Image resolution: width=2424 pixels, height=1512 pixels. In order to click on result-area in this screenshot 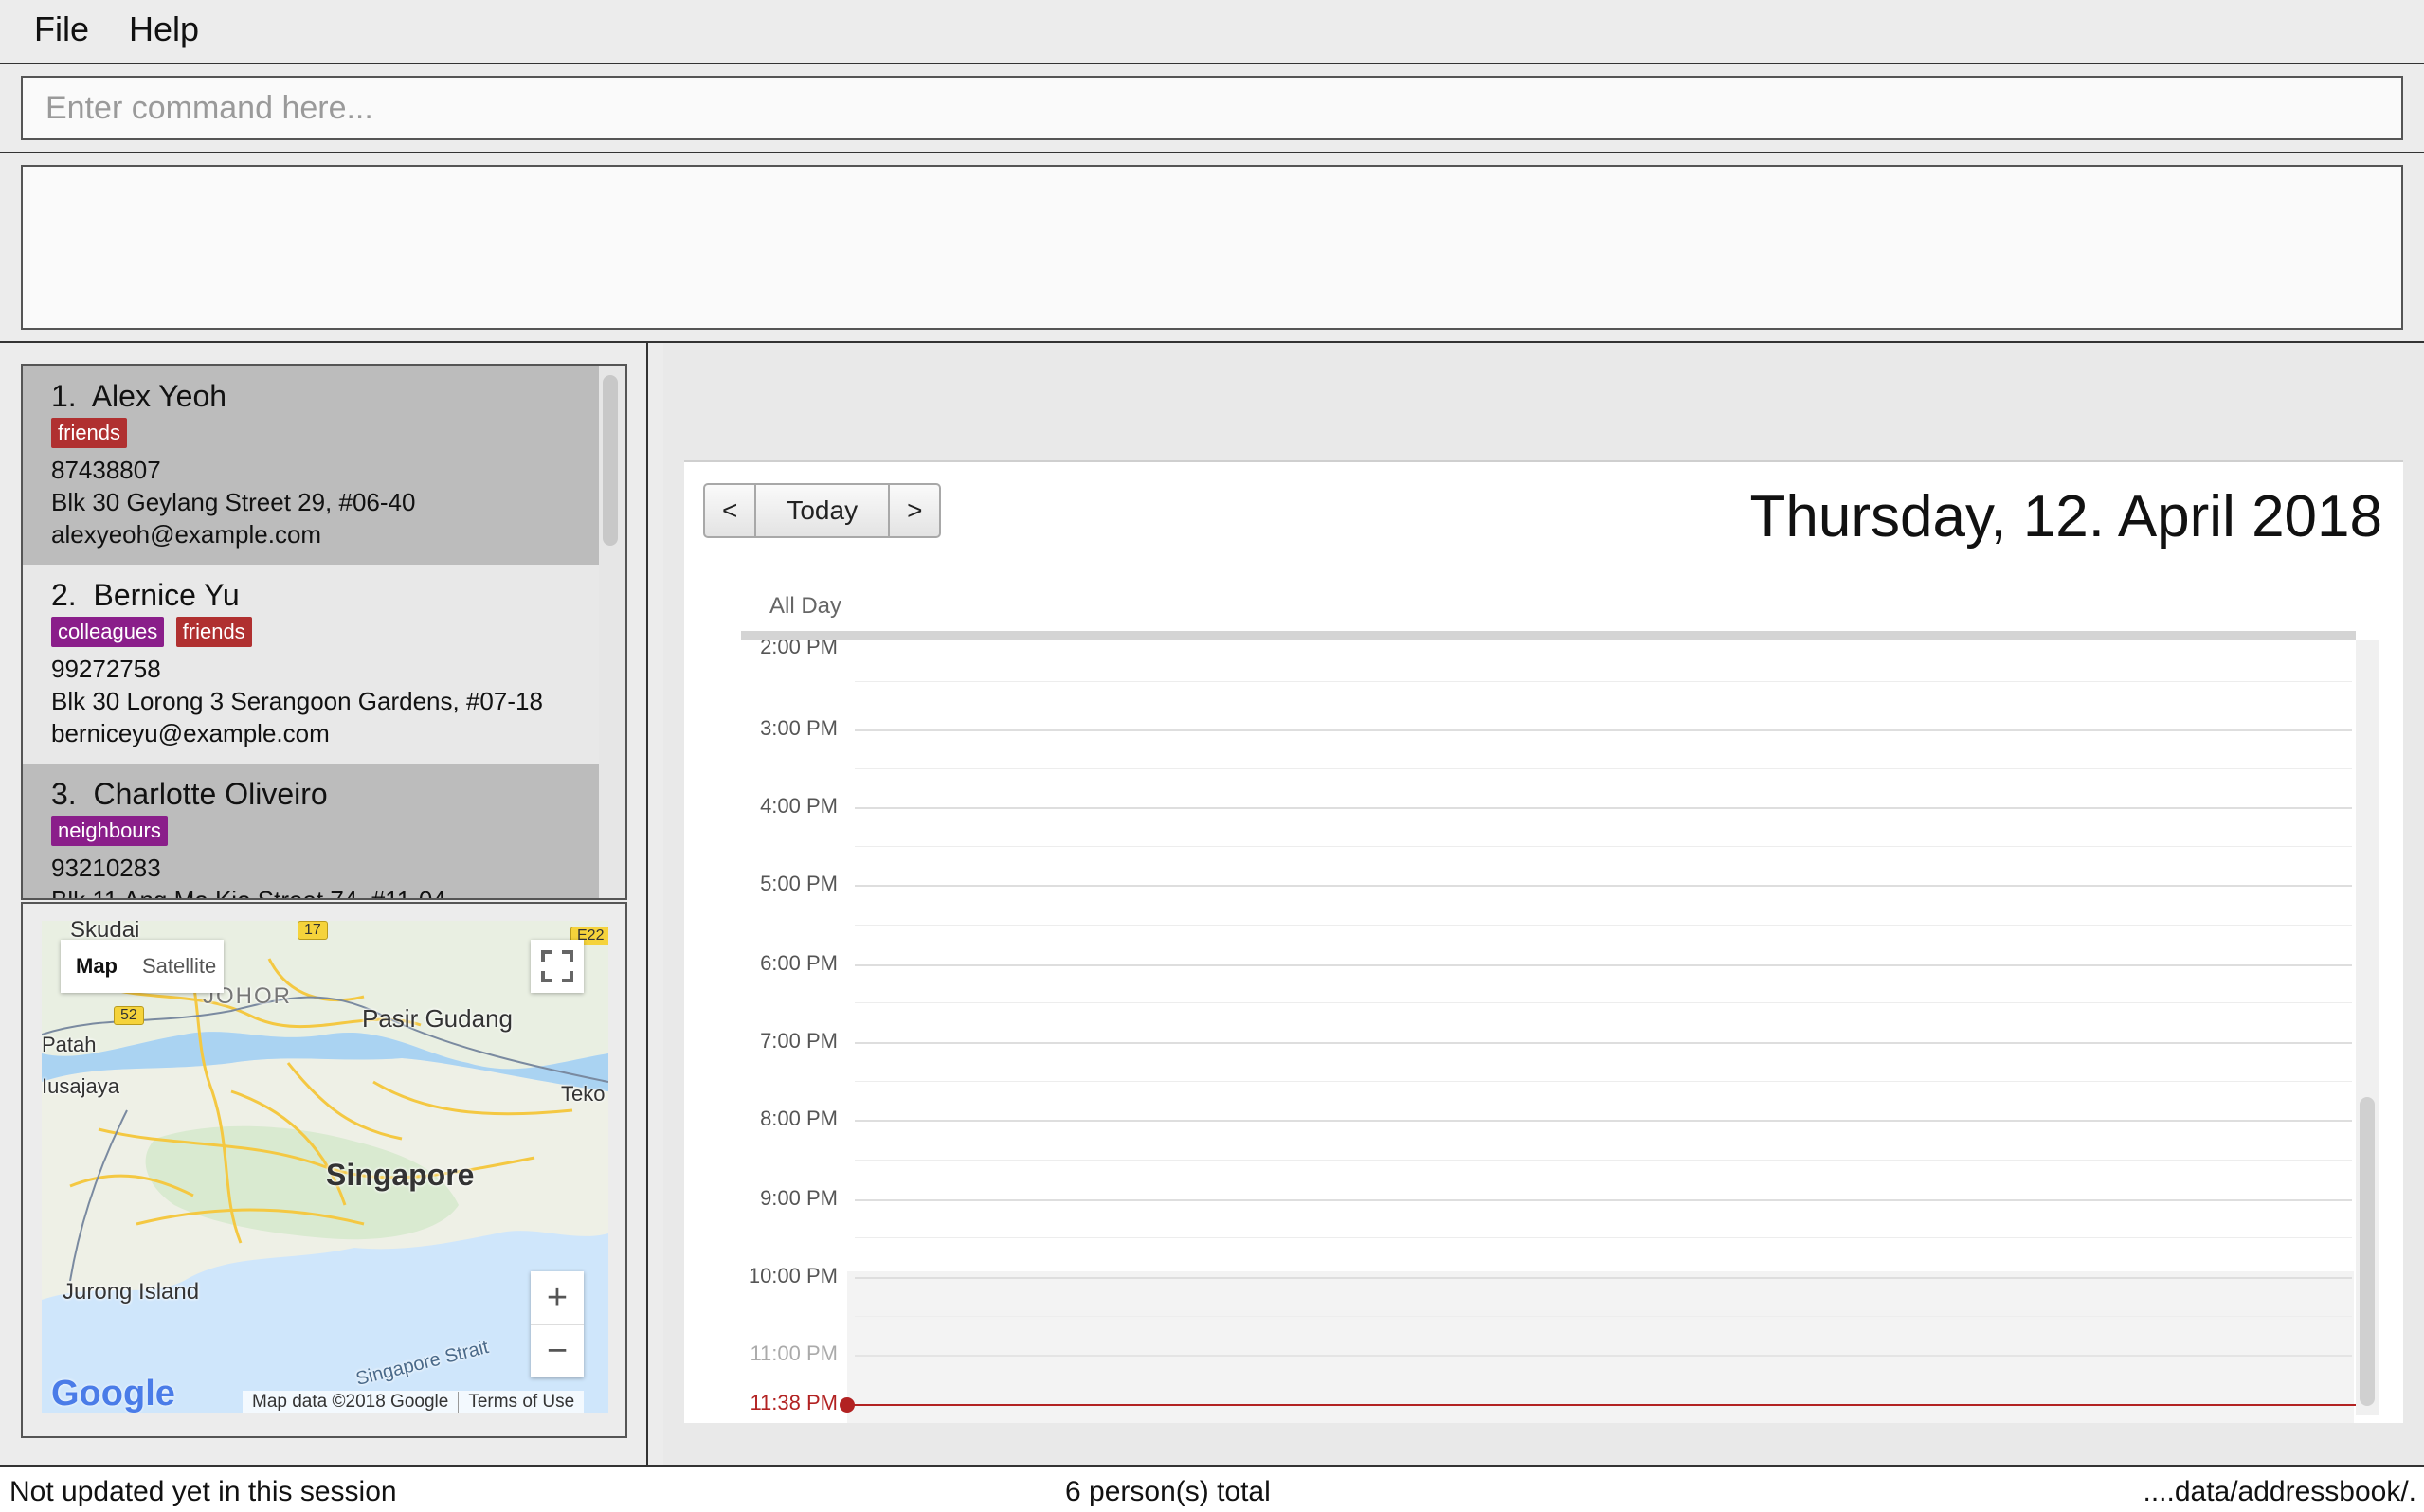, I will do `click(1212, 248)`.